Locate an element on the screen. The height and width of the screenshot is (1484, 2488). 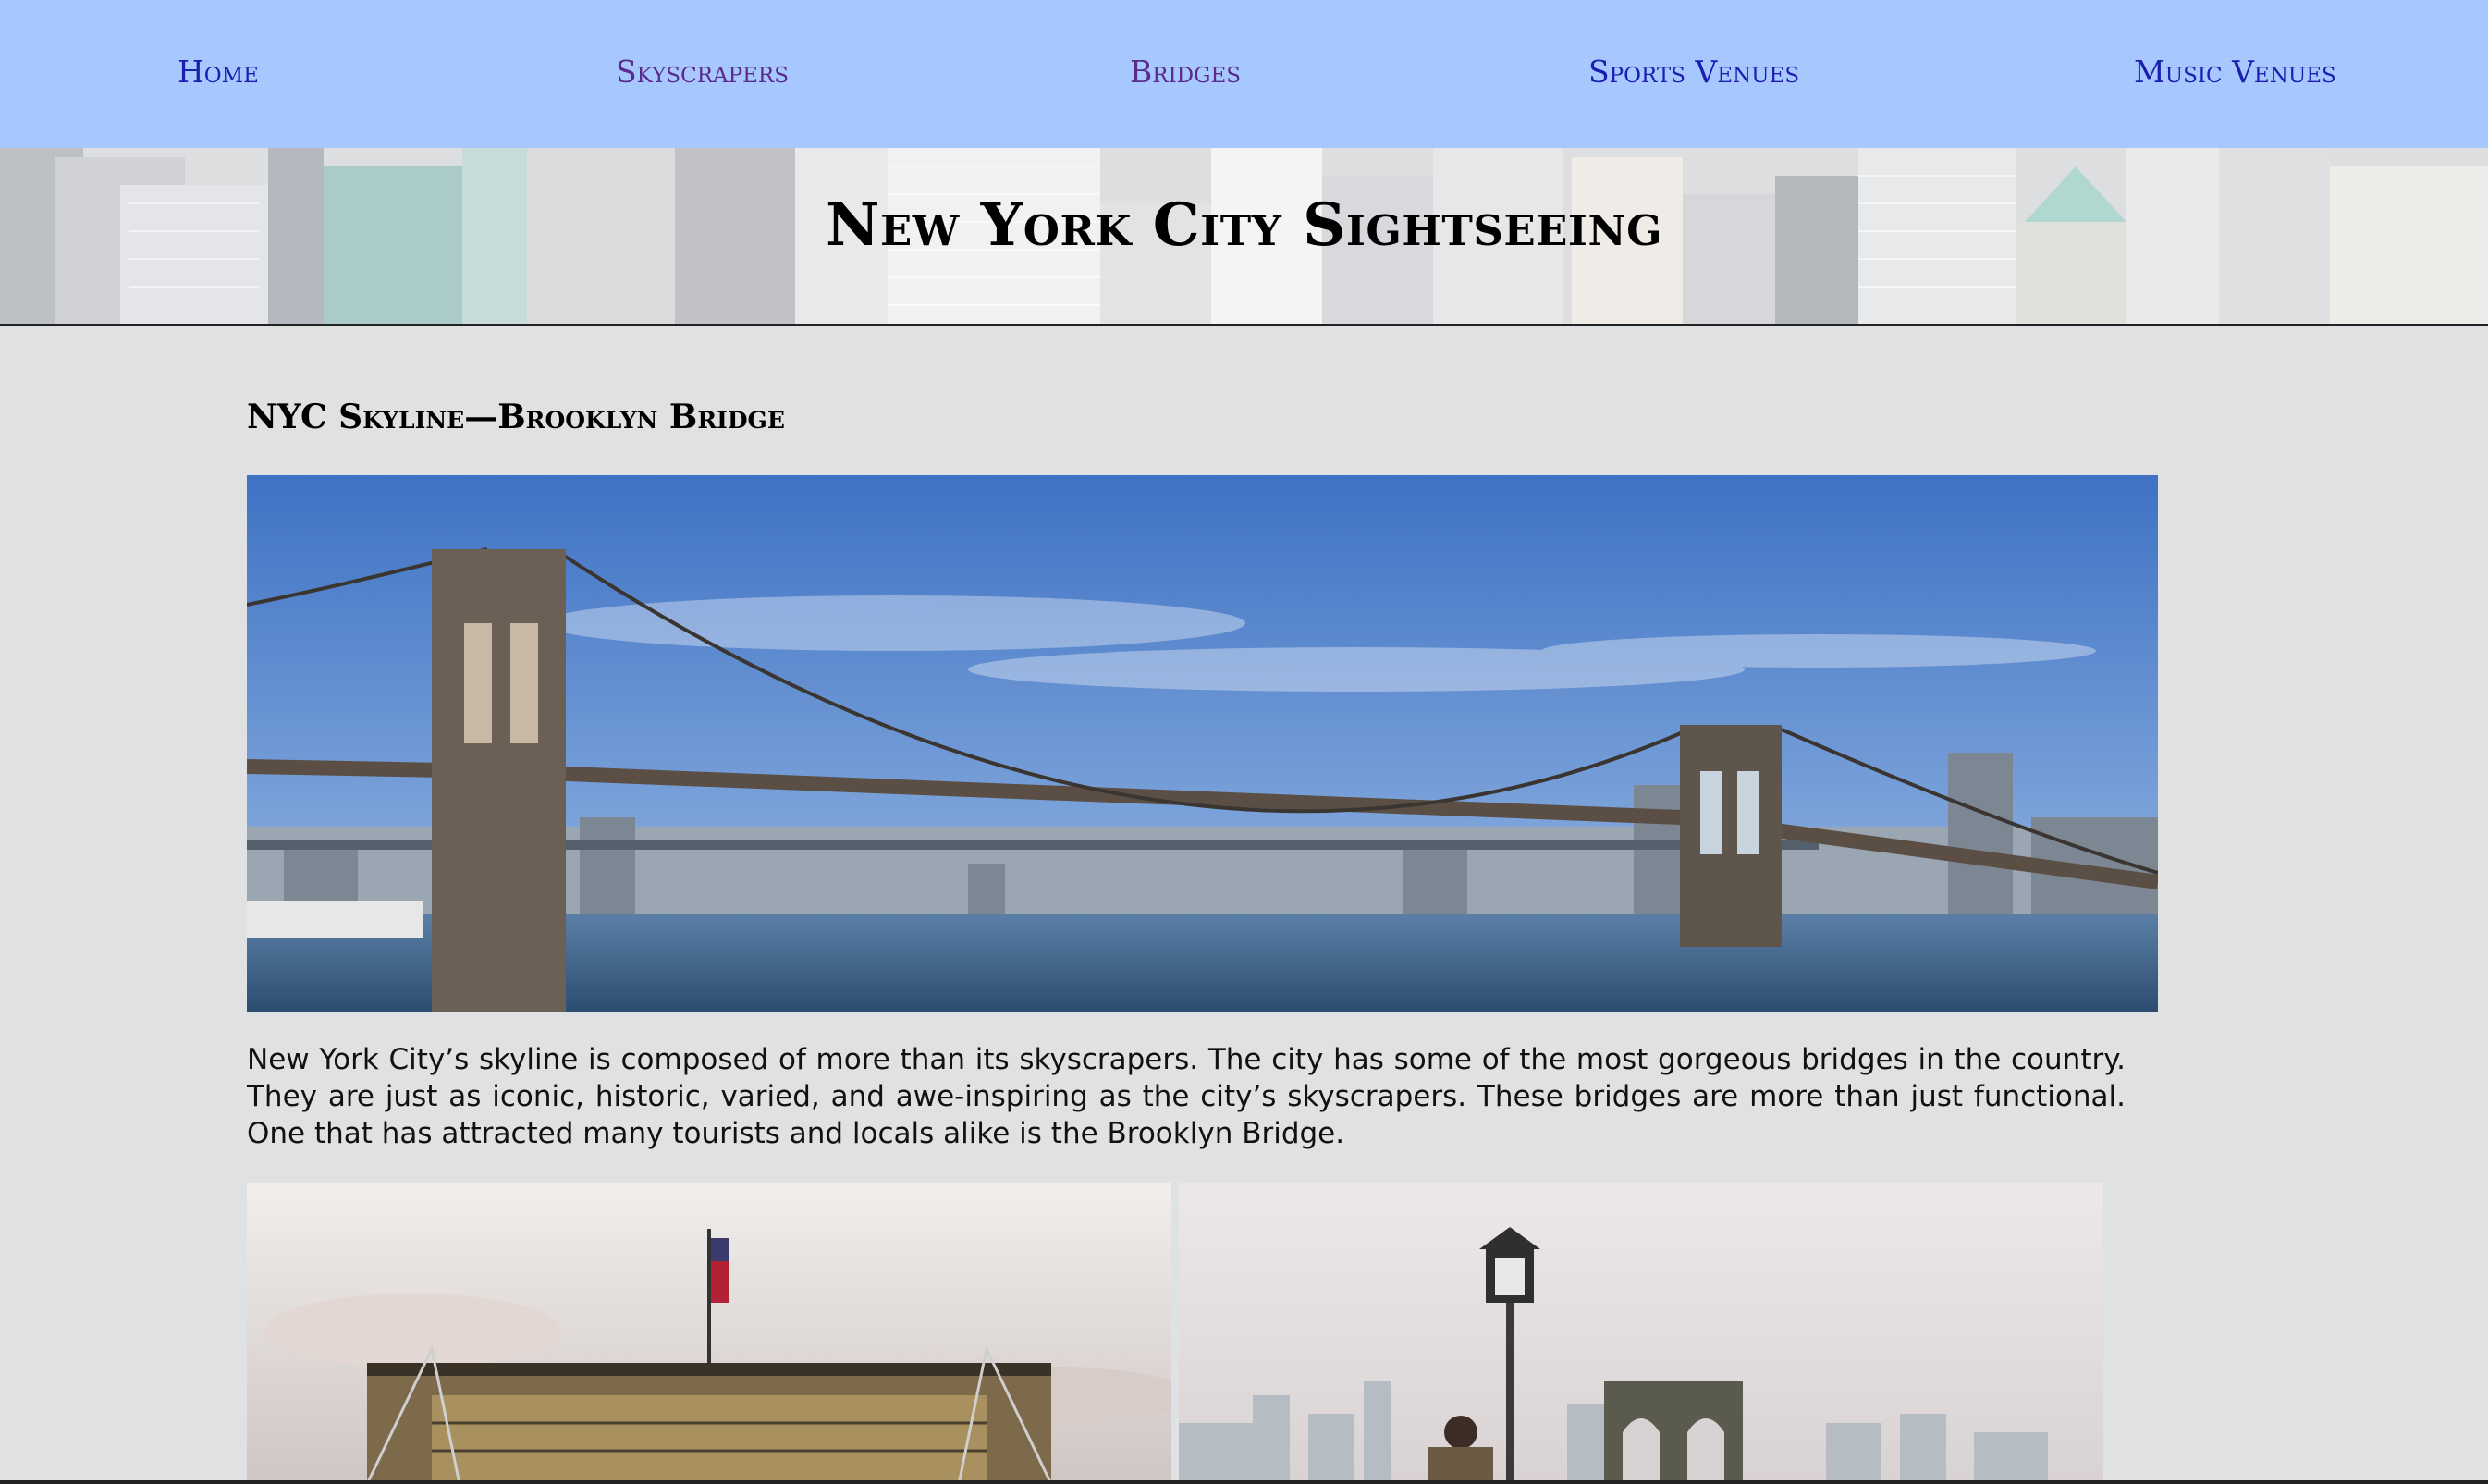
section-title: NYC Skyline—Brooklyn Bridge is located at coordinates (516, 417).